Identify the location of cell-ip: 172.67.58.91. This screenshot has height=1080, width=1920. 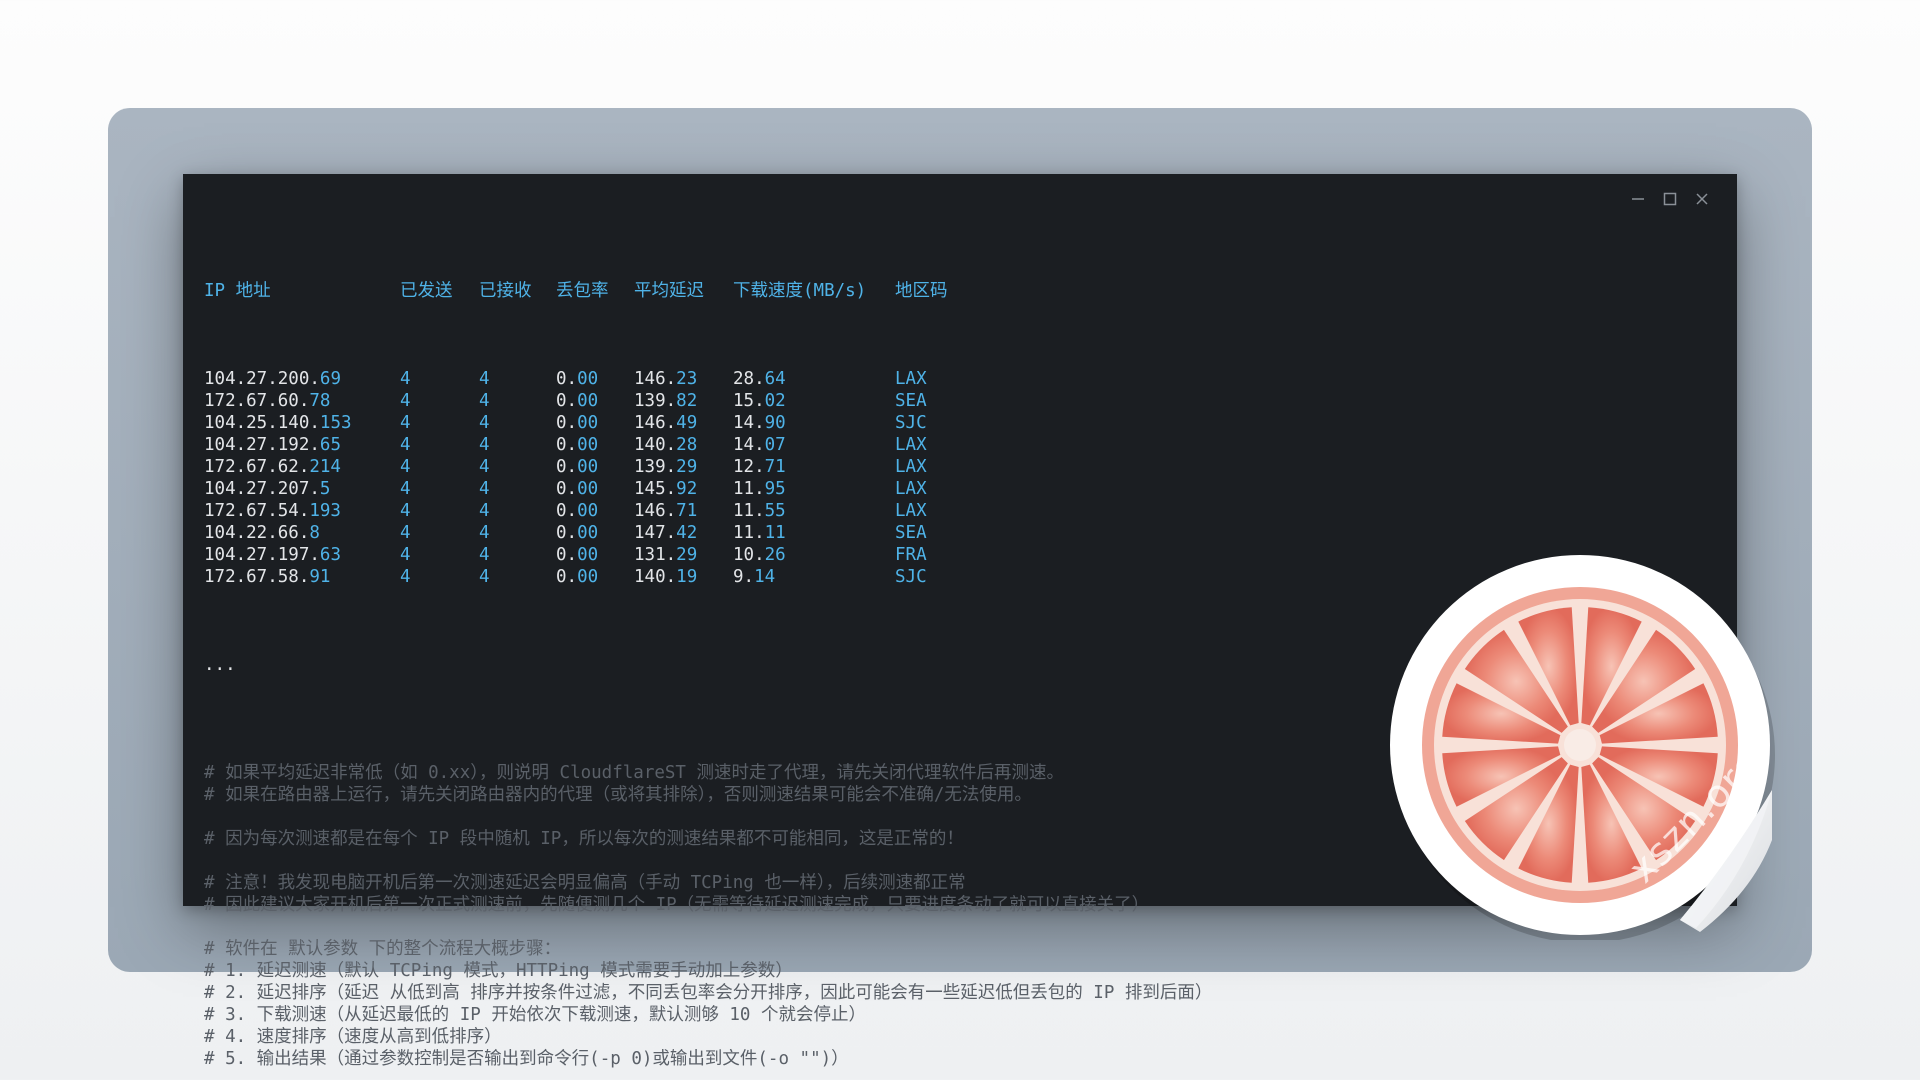
(267, 577).